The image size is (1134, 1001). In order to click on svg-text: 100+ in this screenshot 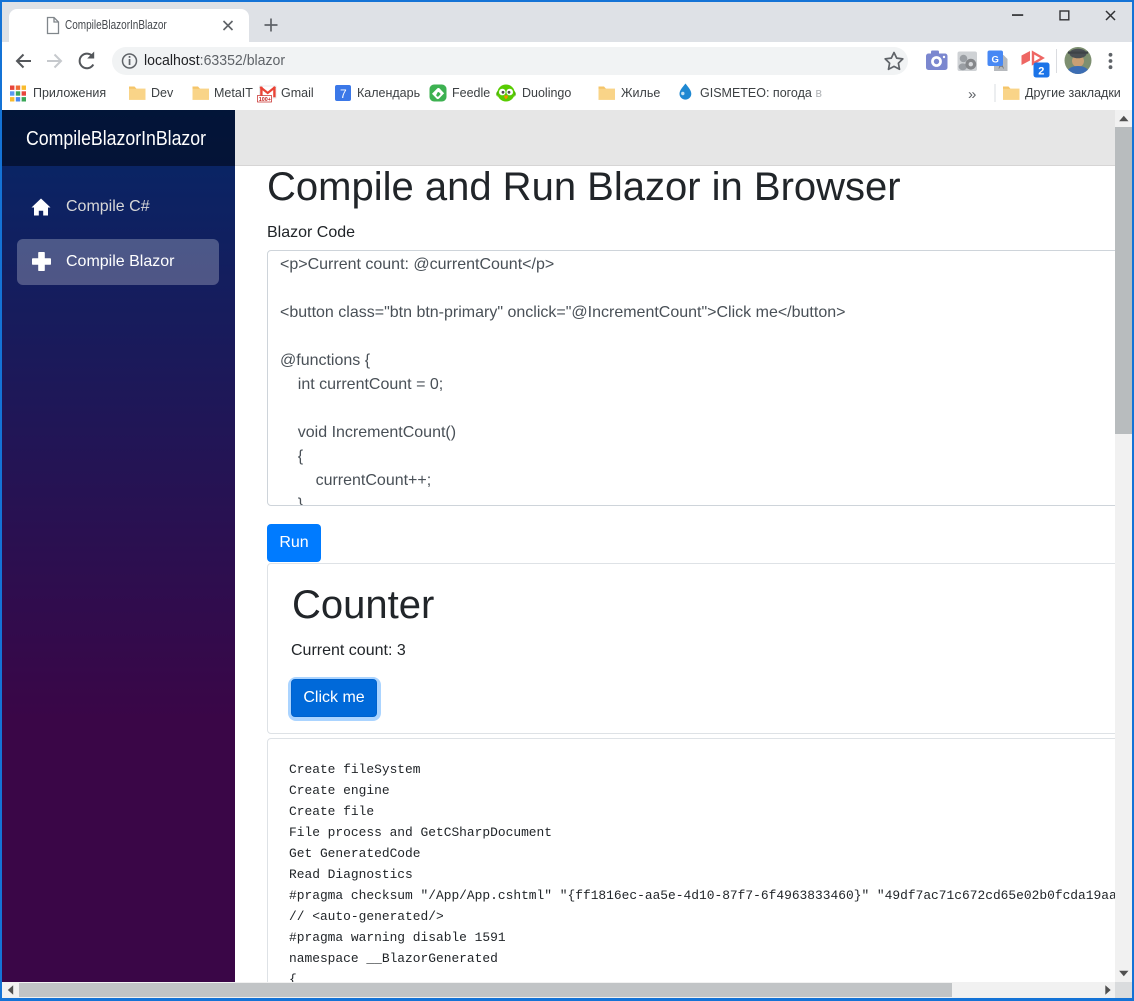, I will do `click(265, 100)`.